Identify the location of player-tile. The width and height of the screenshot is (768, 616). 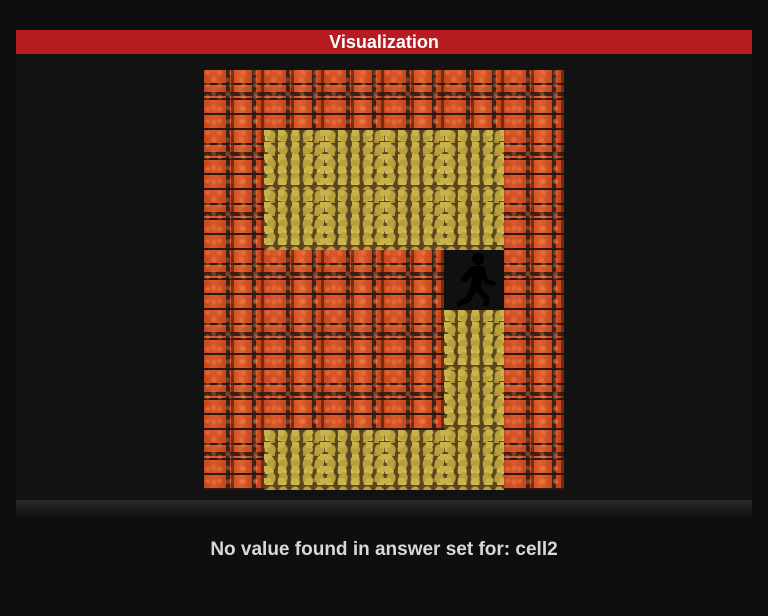
(474, 280).